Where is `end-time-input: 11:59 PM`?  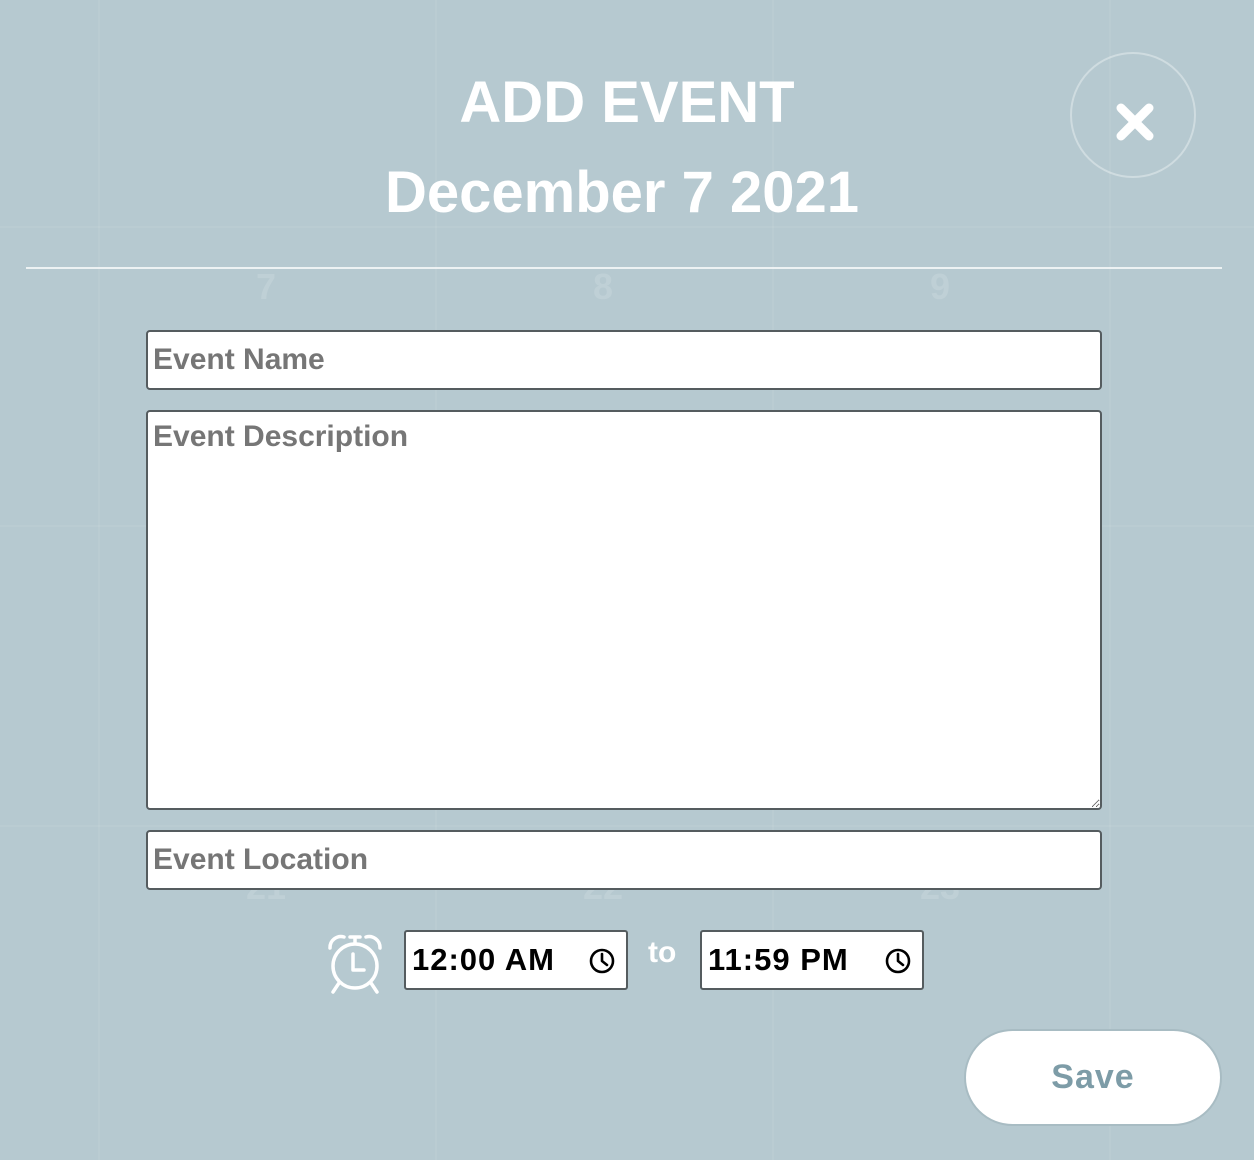 end-time-input: 11:59 PM is located at coordinates (812, 960).